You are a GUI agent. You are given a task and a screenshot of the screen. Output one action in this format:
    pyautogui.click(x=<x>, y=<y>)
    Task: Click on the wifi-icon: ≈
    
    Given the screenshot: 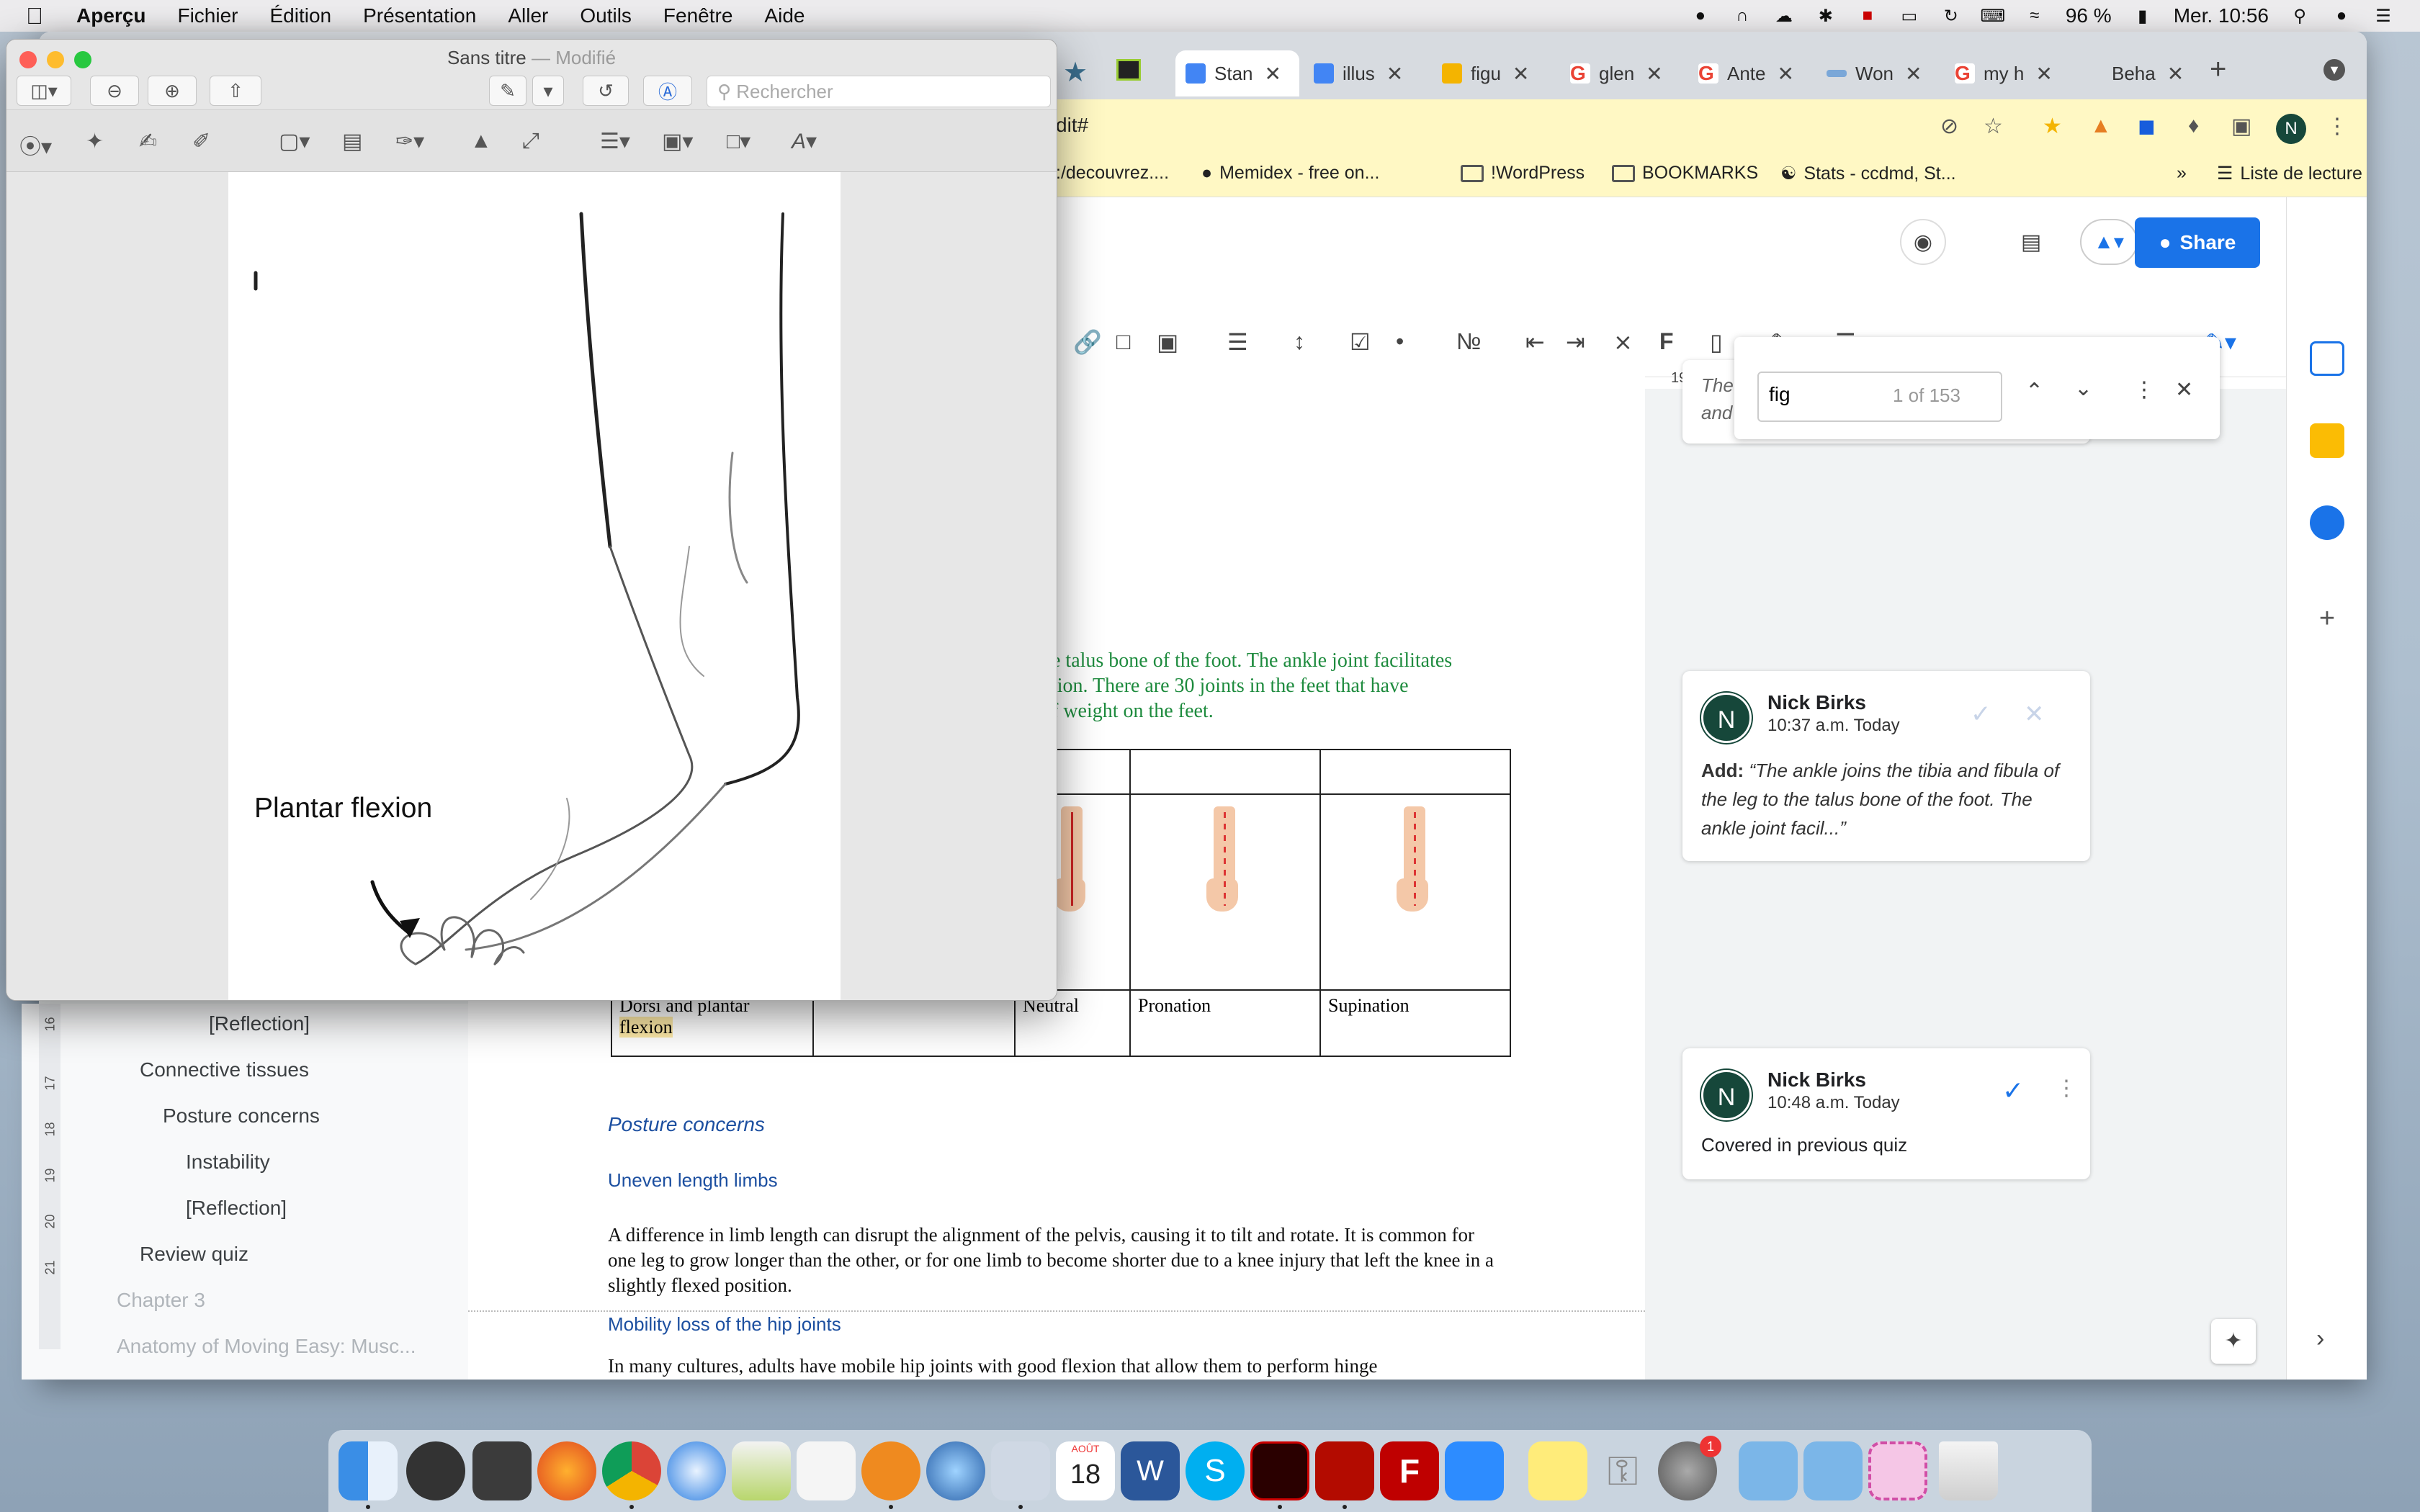 What is the action you would take?
    pyautogui.click(x=2034, y=16)
    